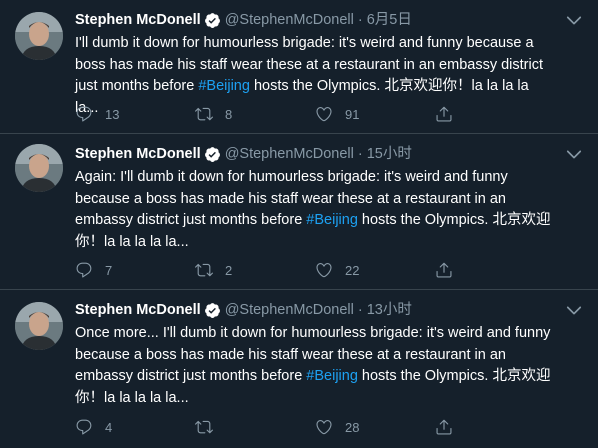 This screenshot has width=598, height=448. Describe the element at coordinates (112, 114) in the screenshot. I see `reply-count: 13` at that location.